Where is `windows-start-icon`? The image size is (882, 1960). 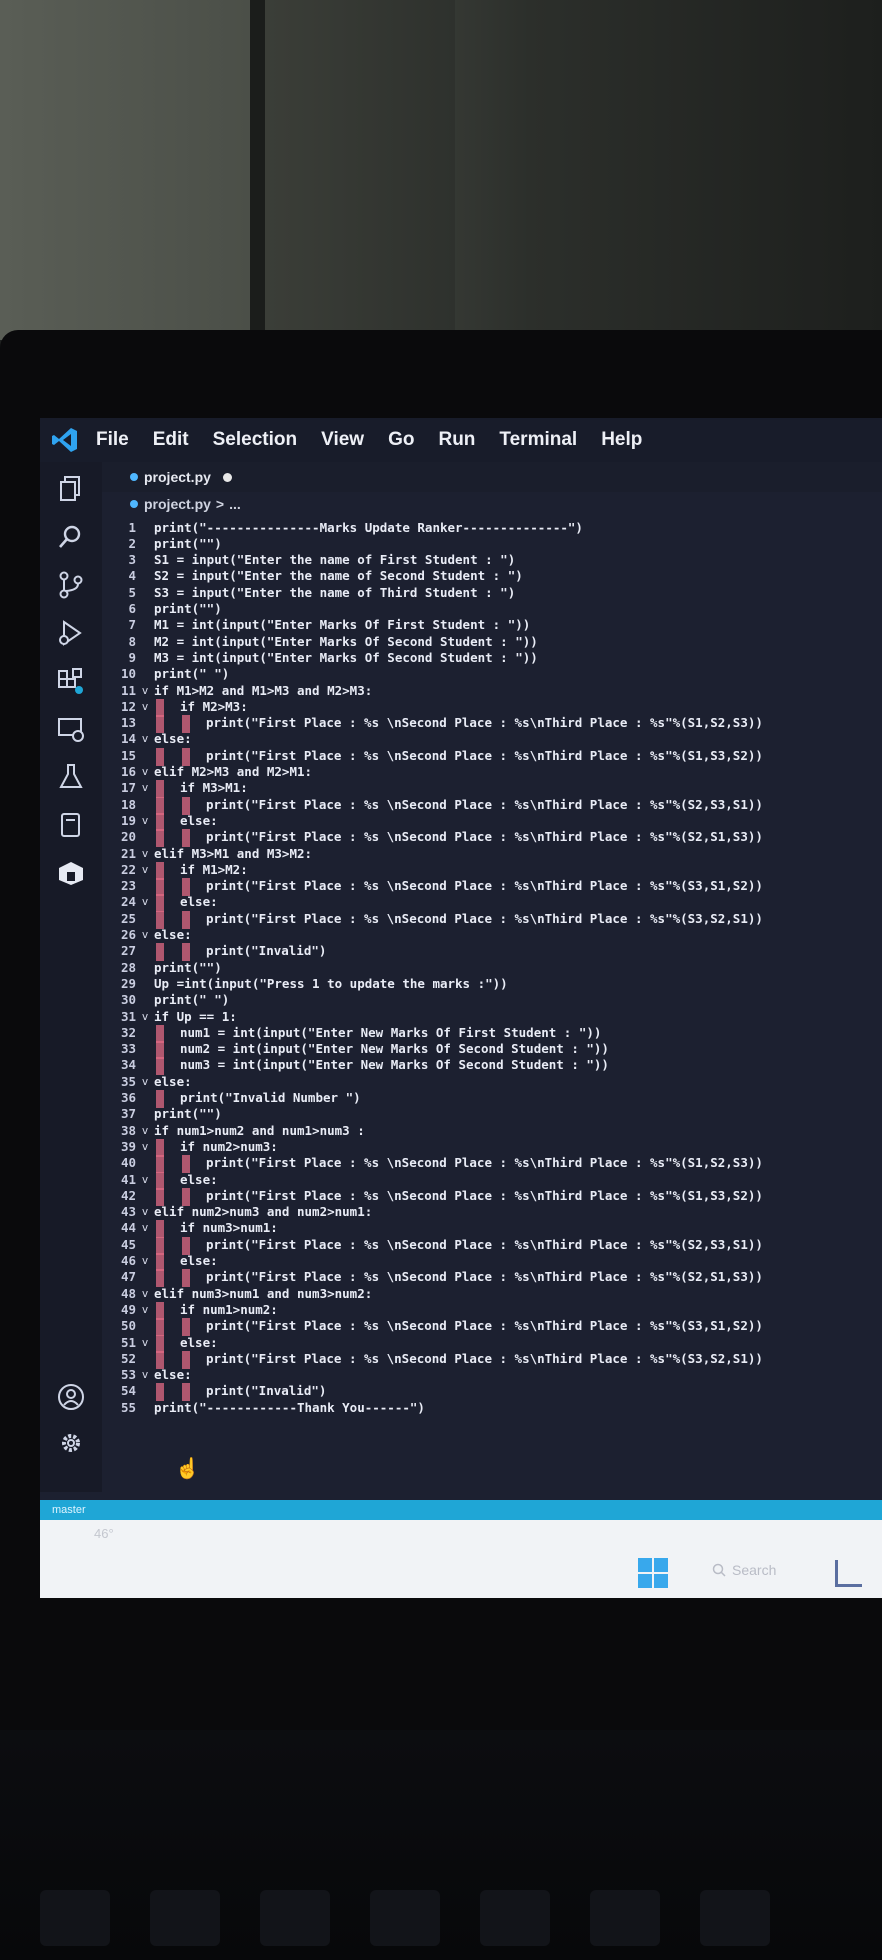 windows-start-icon is located at coordinates (653, 1573).